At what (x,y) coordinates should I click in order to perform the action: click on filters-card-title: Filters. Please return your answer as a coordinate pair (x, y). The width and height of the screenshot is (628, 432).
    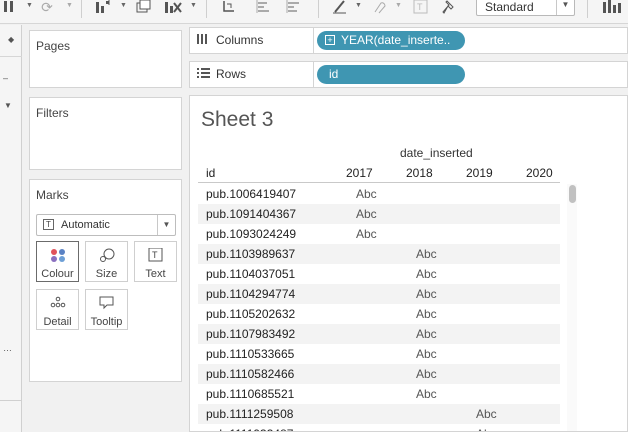
    Looking at the image, I should click on (52, 113).